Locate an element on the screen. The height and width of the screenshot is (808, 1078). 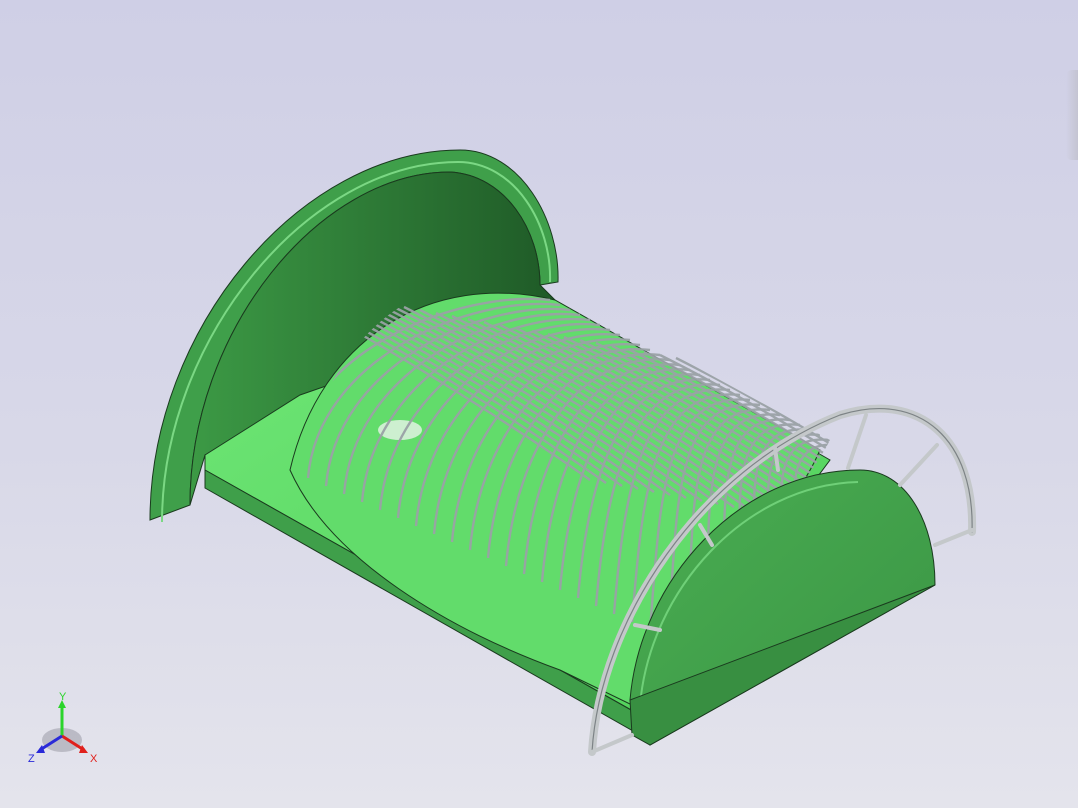
x-axis-label: X is located at coordinates (94, 759).